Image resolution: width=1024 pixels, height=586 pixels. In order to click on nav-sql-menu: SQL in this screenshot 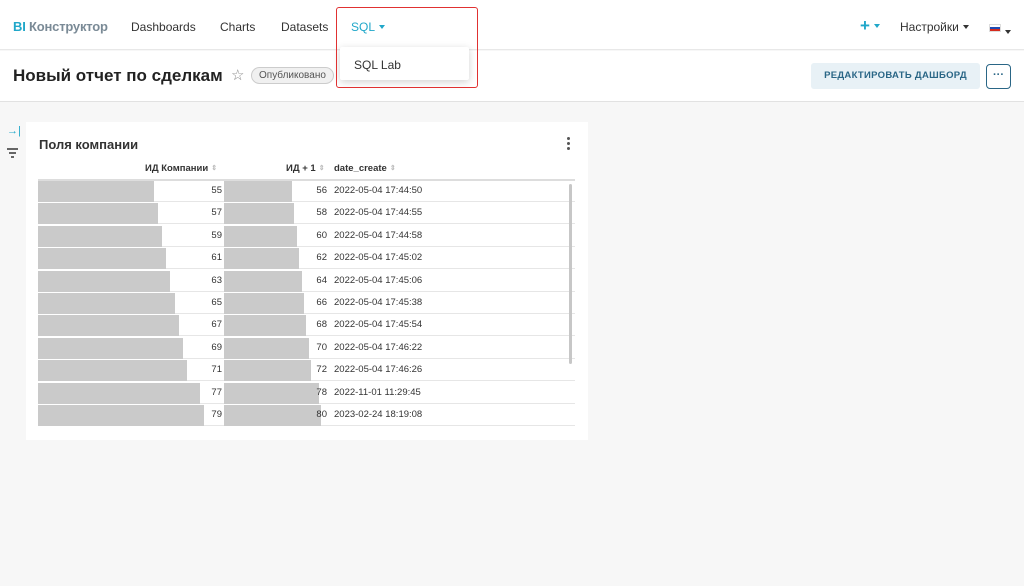, I will do `click(368, 27)`.